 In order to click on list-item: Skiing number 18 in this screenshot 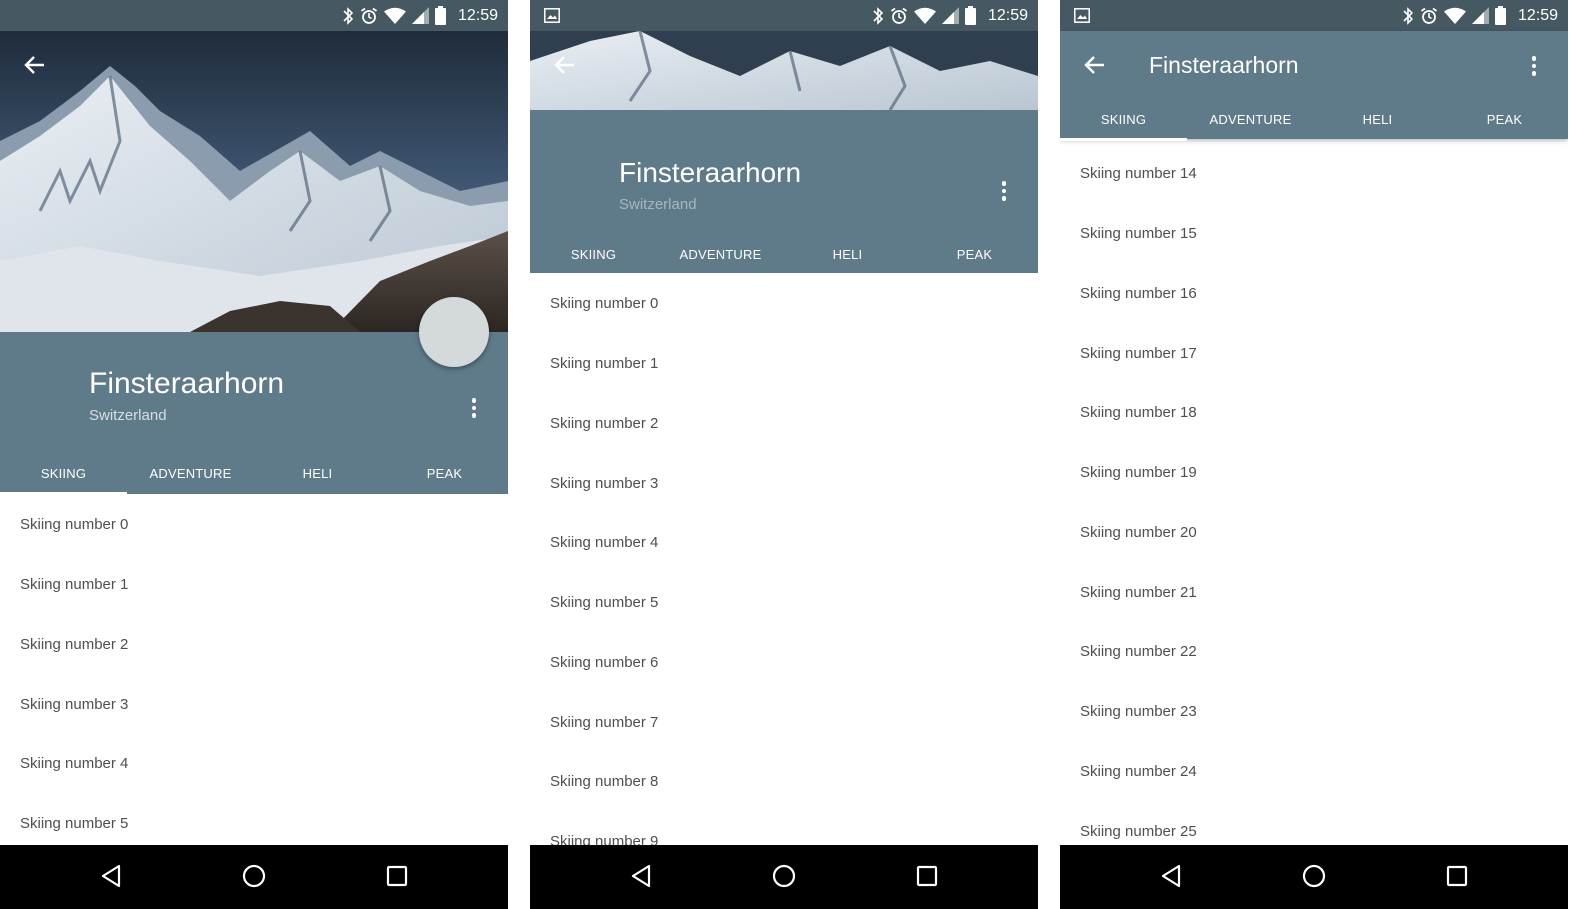, I will do `click(1314, 413)`.